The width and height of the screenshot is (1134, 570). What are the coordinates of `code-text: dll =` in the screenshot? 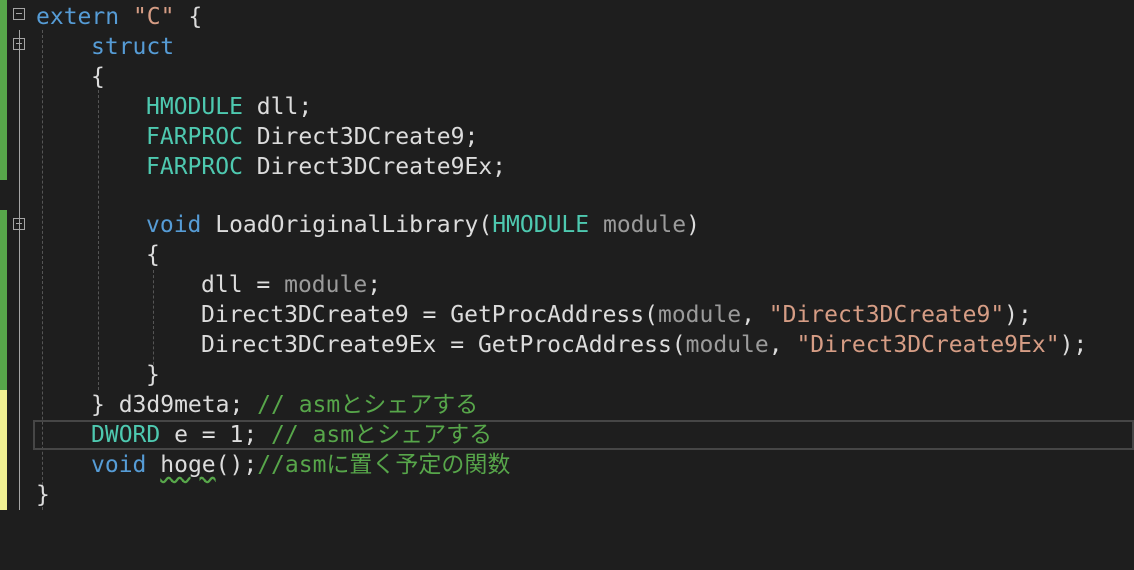 It's located at (243, 285).